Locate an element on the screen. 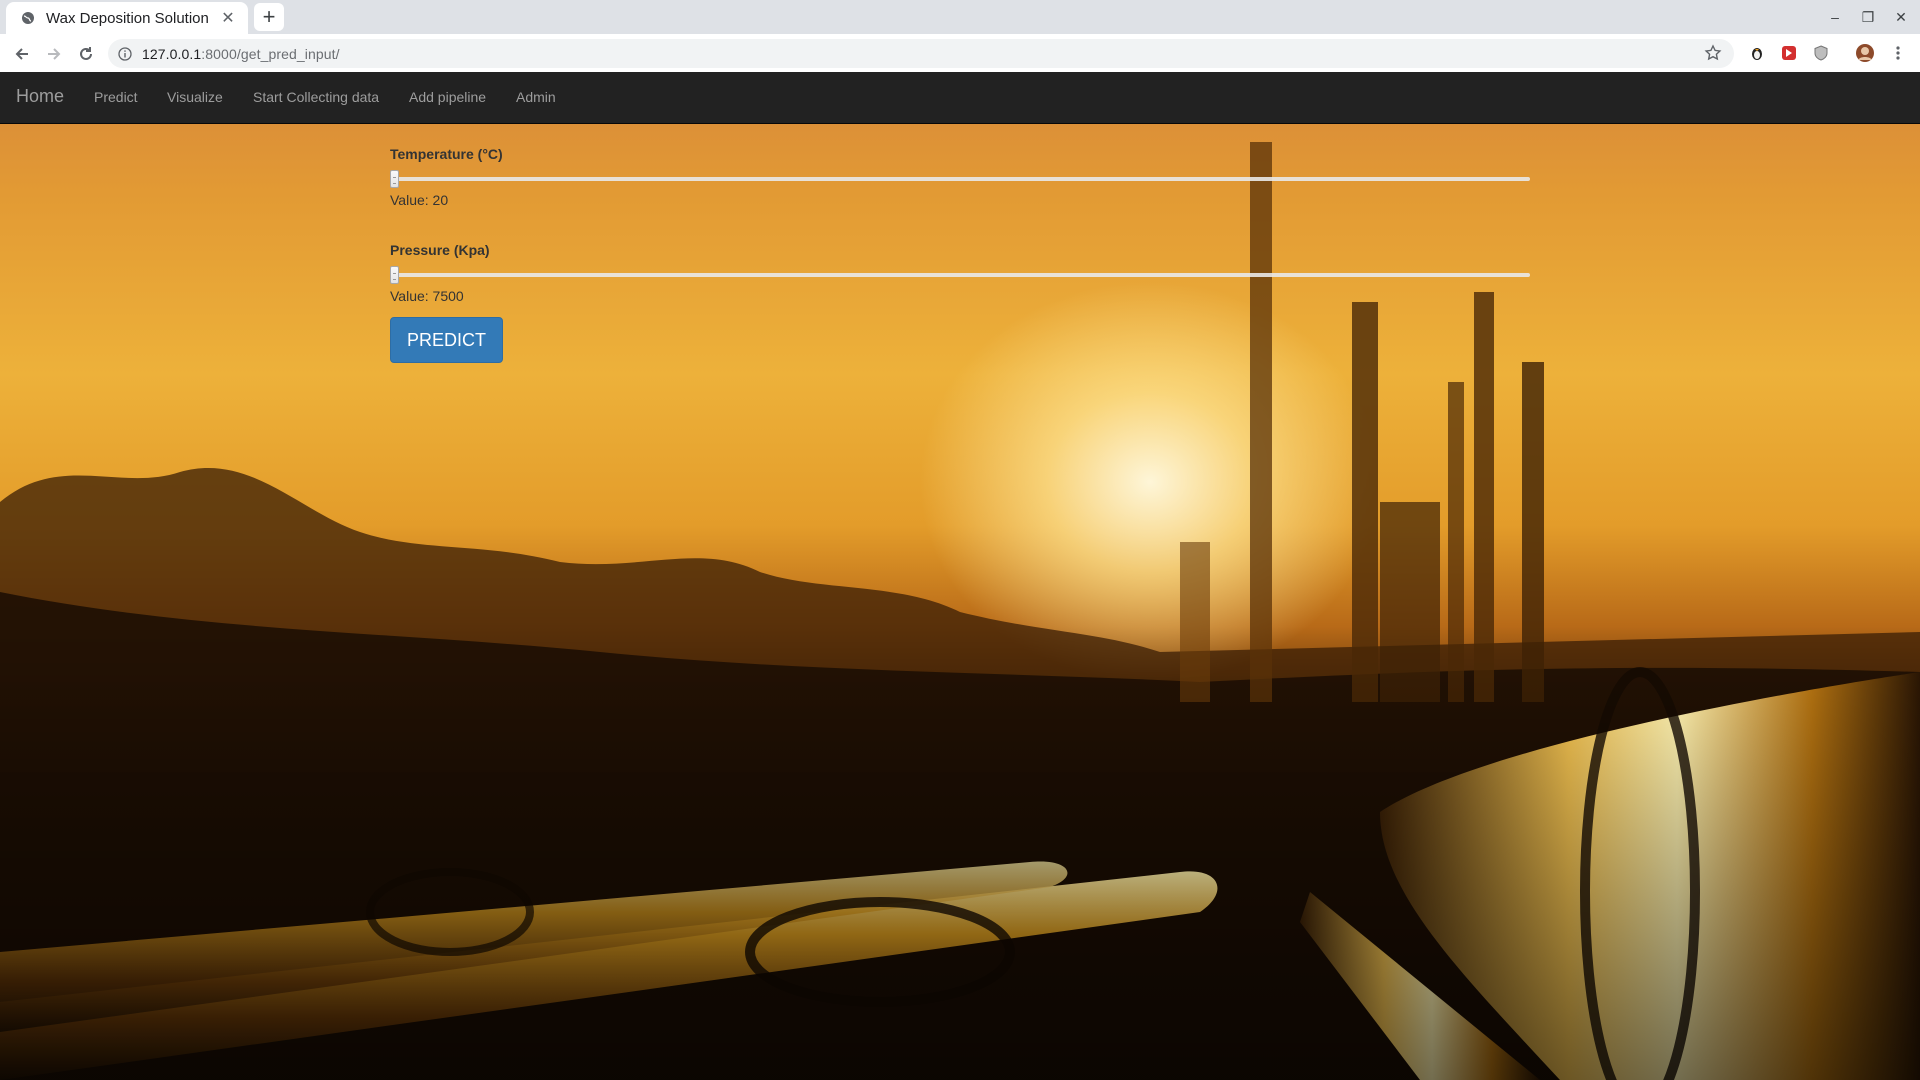 The height and width of the screenshot is (1080, 1920). browser-toolbar: 127.0.0.1:8000/get_pred_input/ is located at coordinates (960, 53).